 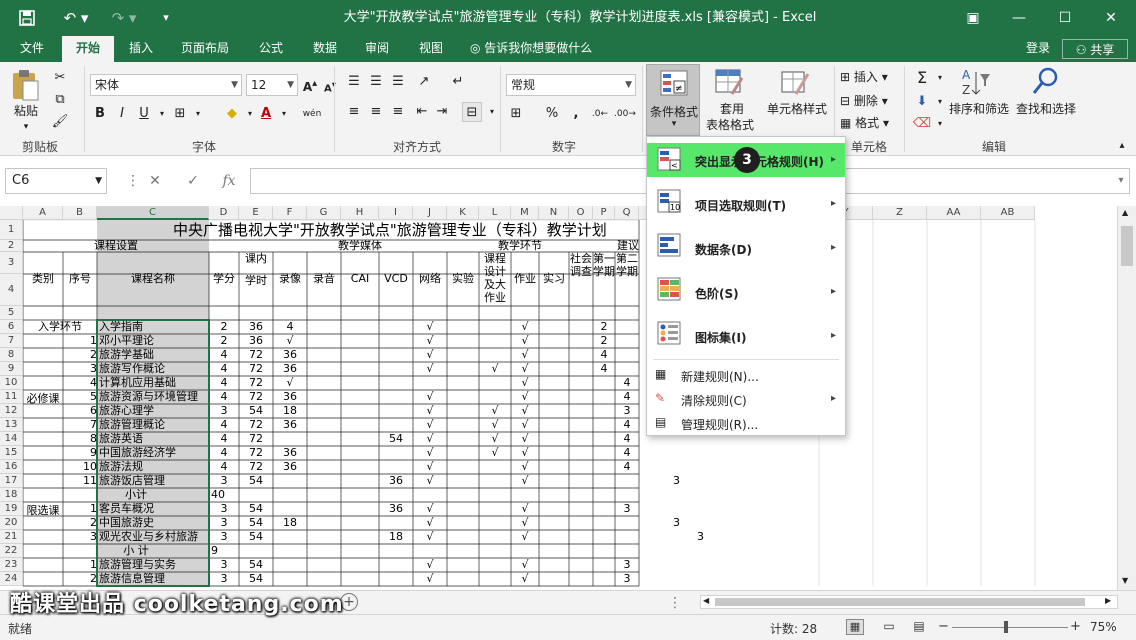 What do you see at coordinates (1108, 600) in the screenshot?
I see `scroll-right-icon: ▶` at bounding box center [1108, 600].